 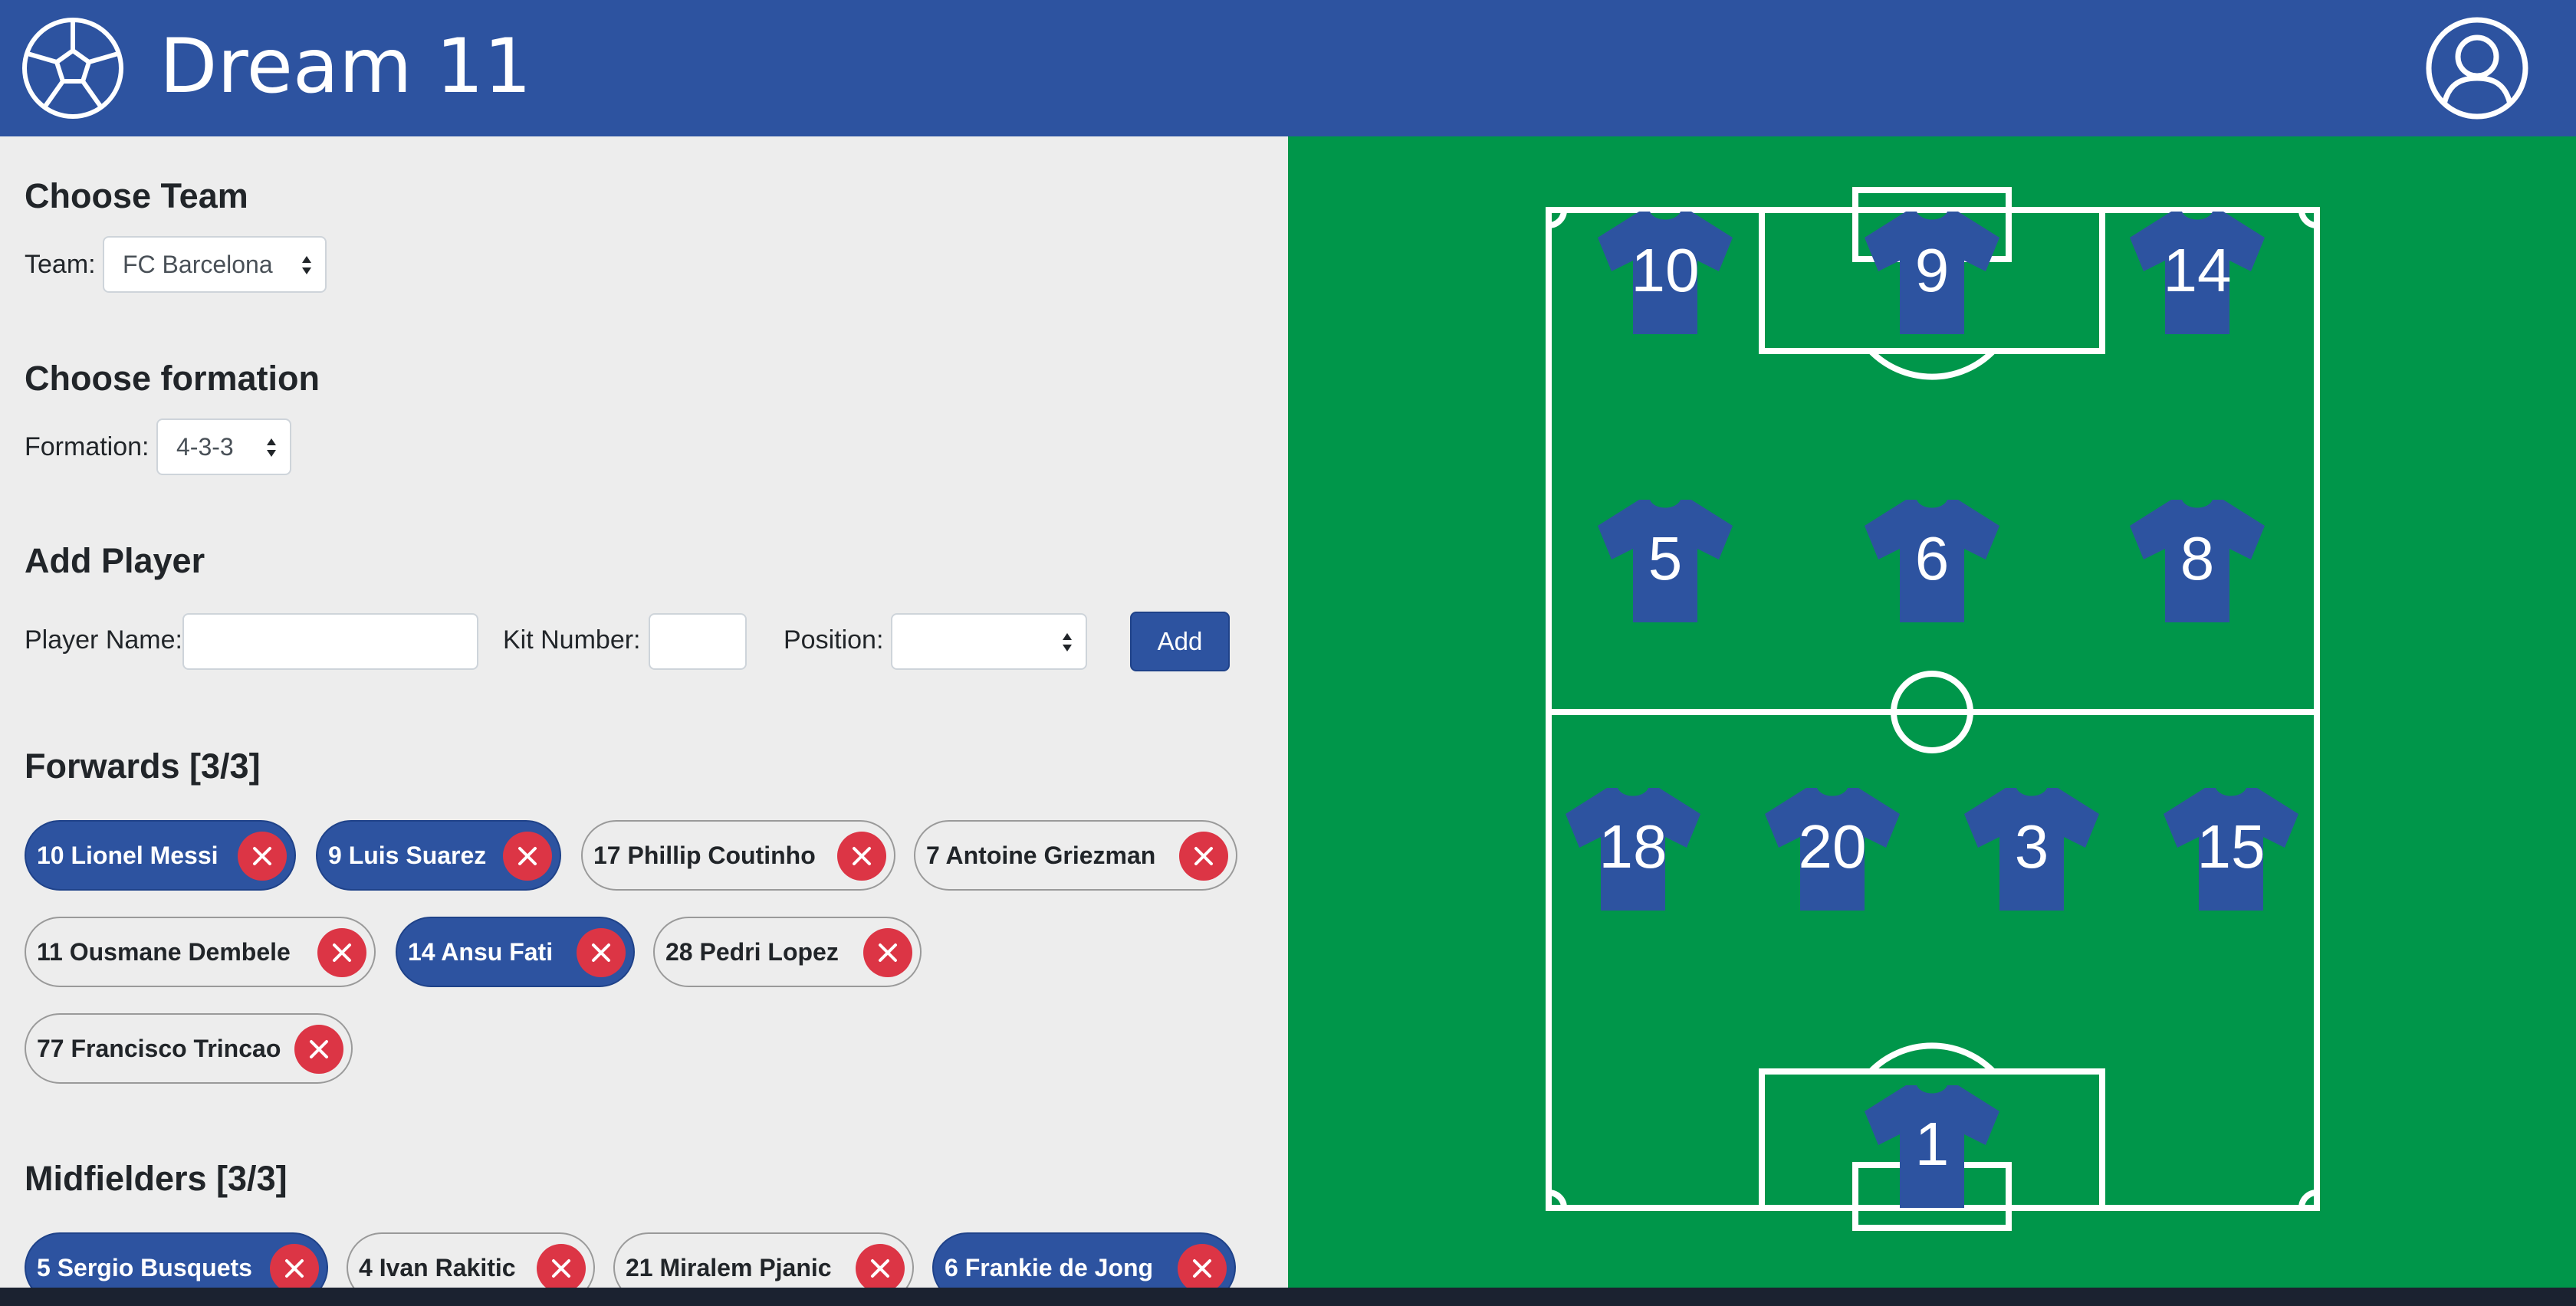 I want to click on player-chip-label: 14 Ansu Fati, so click(x=481, y=952).